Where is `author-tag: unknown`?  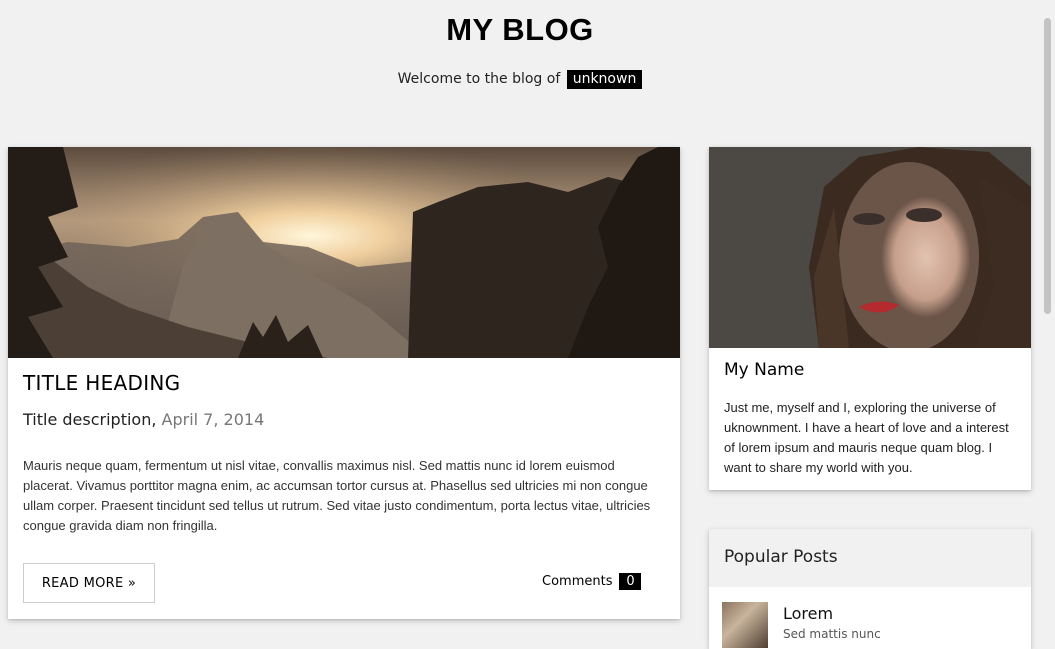
author-tag: unknown is located at coordinates (604, 79).